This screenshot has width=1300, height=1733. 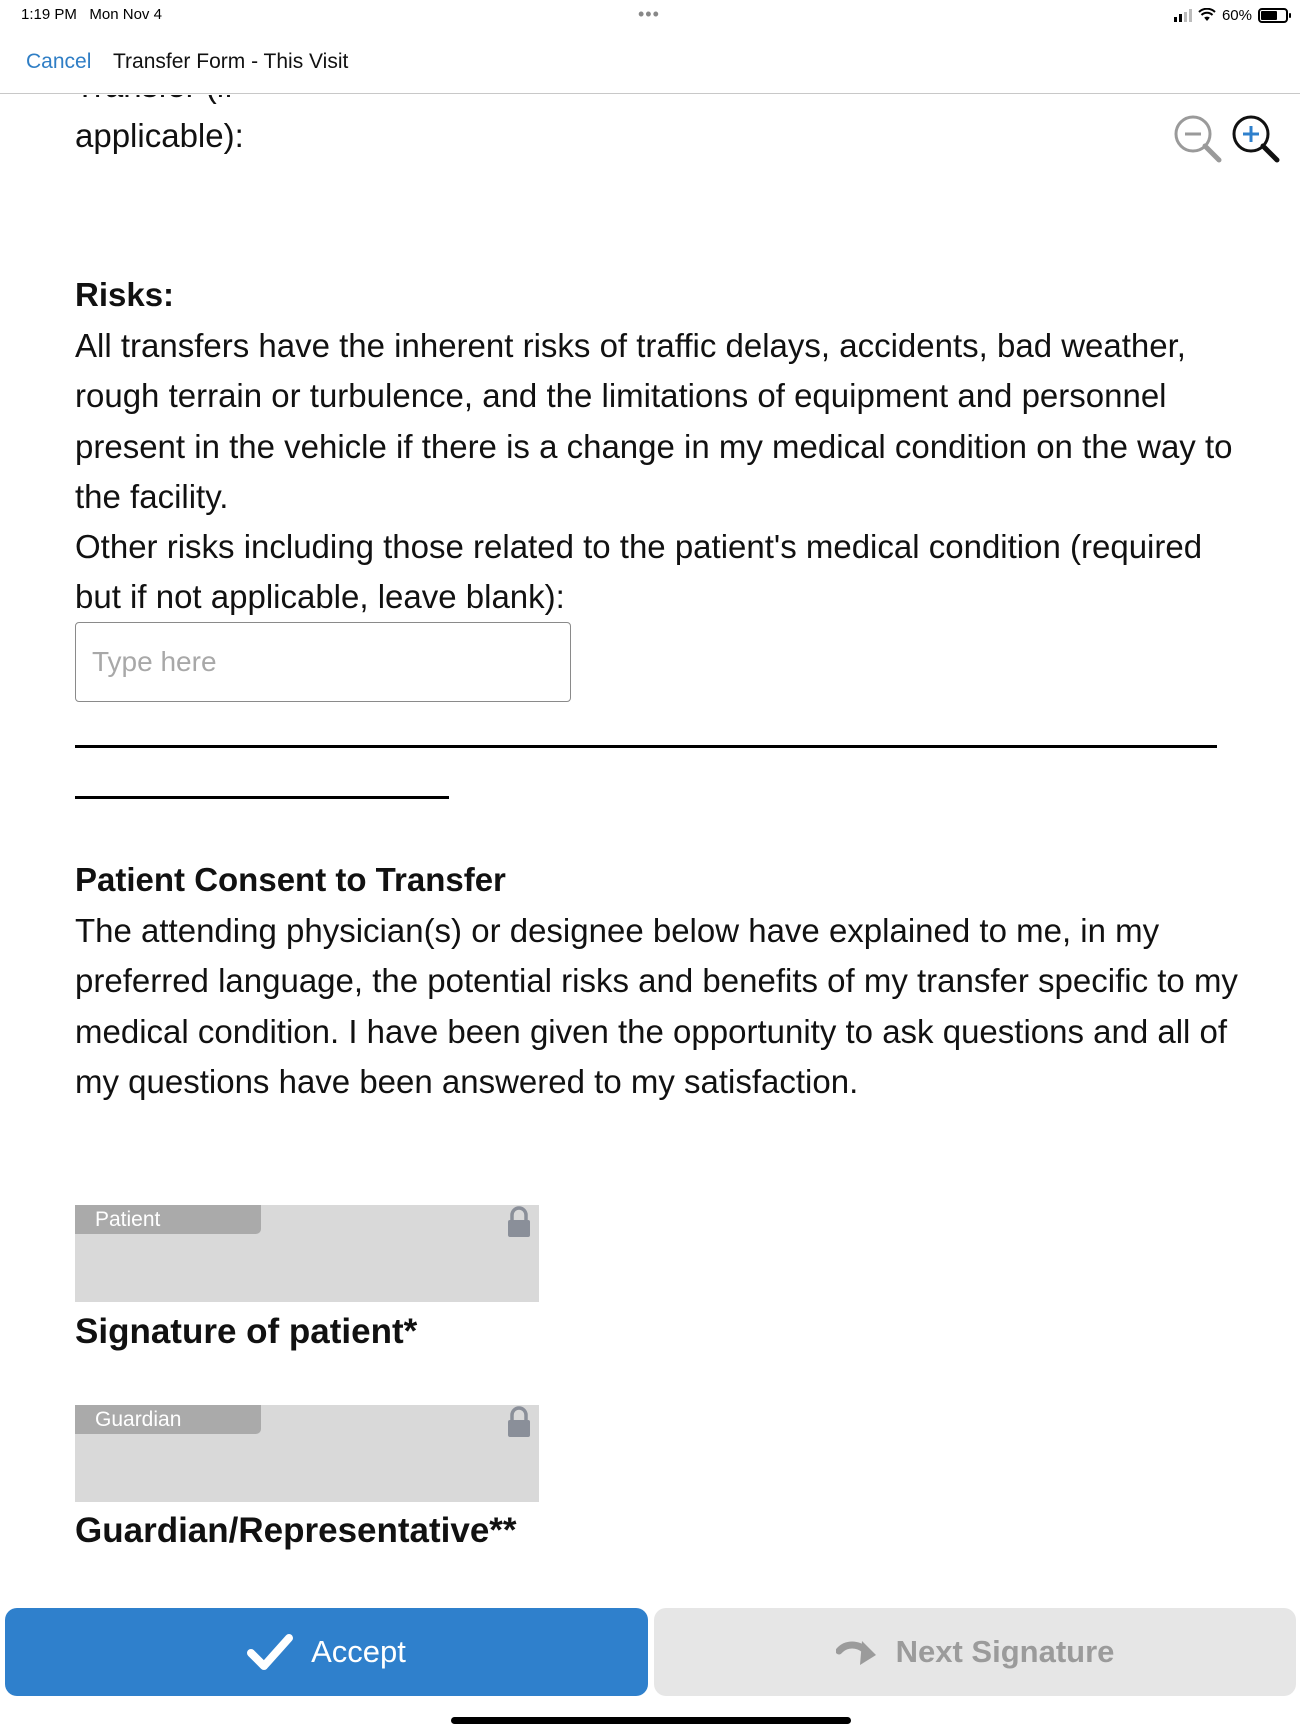 I want to click on navigation-bar: Cancel Transfer Form - This Visit, so click(x=650, y=66).